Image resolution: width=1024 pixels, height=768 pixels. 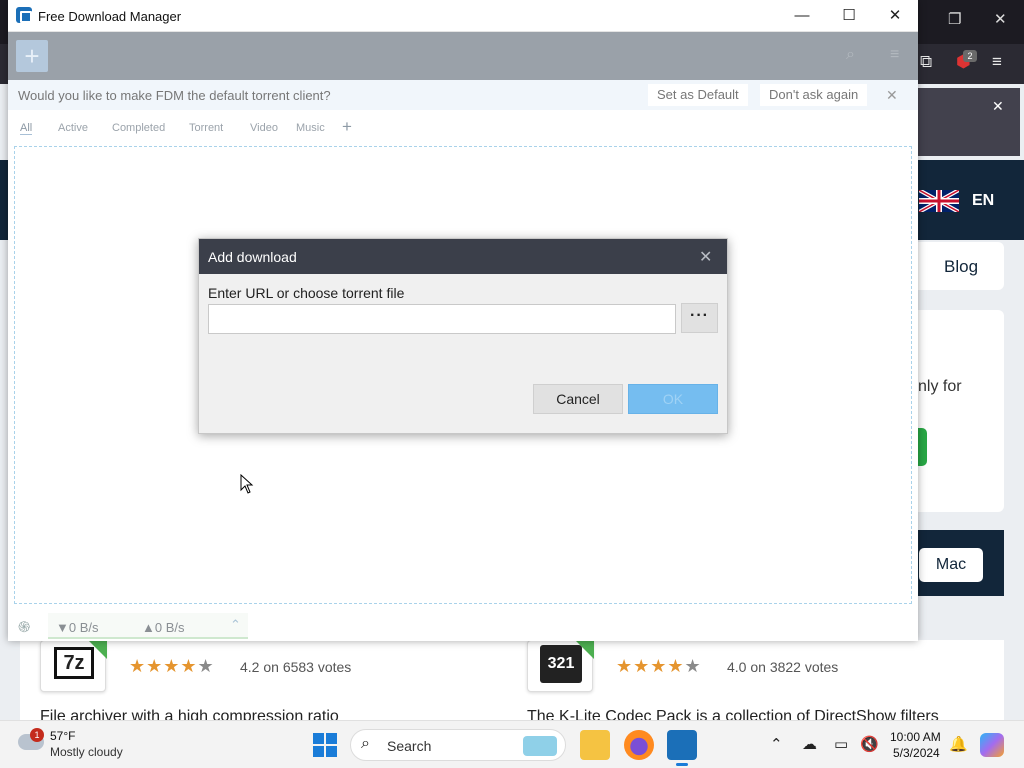 What do you see at coordinates (110, 16) in the screenshot?
I see `window-title: Free Download Manager` at bounding box center [110, 16].